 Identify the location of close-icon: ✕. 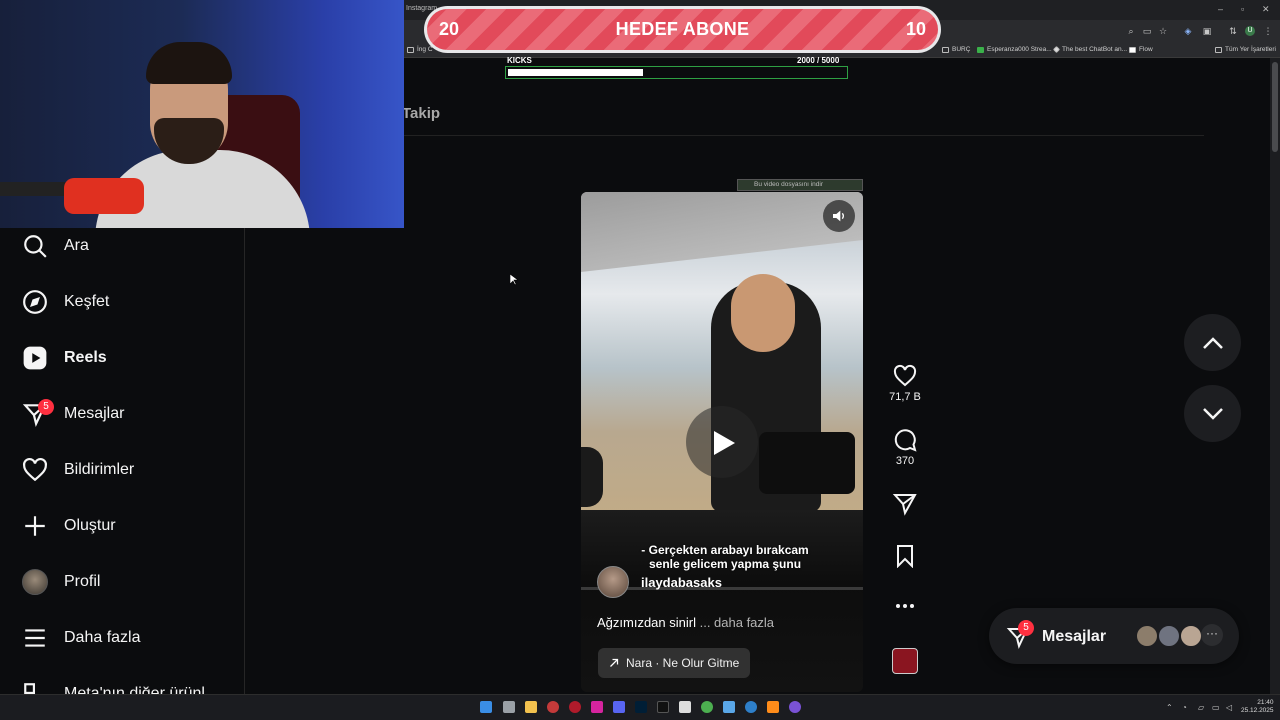
(1266, 9).